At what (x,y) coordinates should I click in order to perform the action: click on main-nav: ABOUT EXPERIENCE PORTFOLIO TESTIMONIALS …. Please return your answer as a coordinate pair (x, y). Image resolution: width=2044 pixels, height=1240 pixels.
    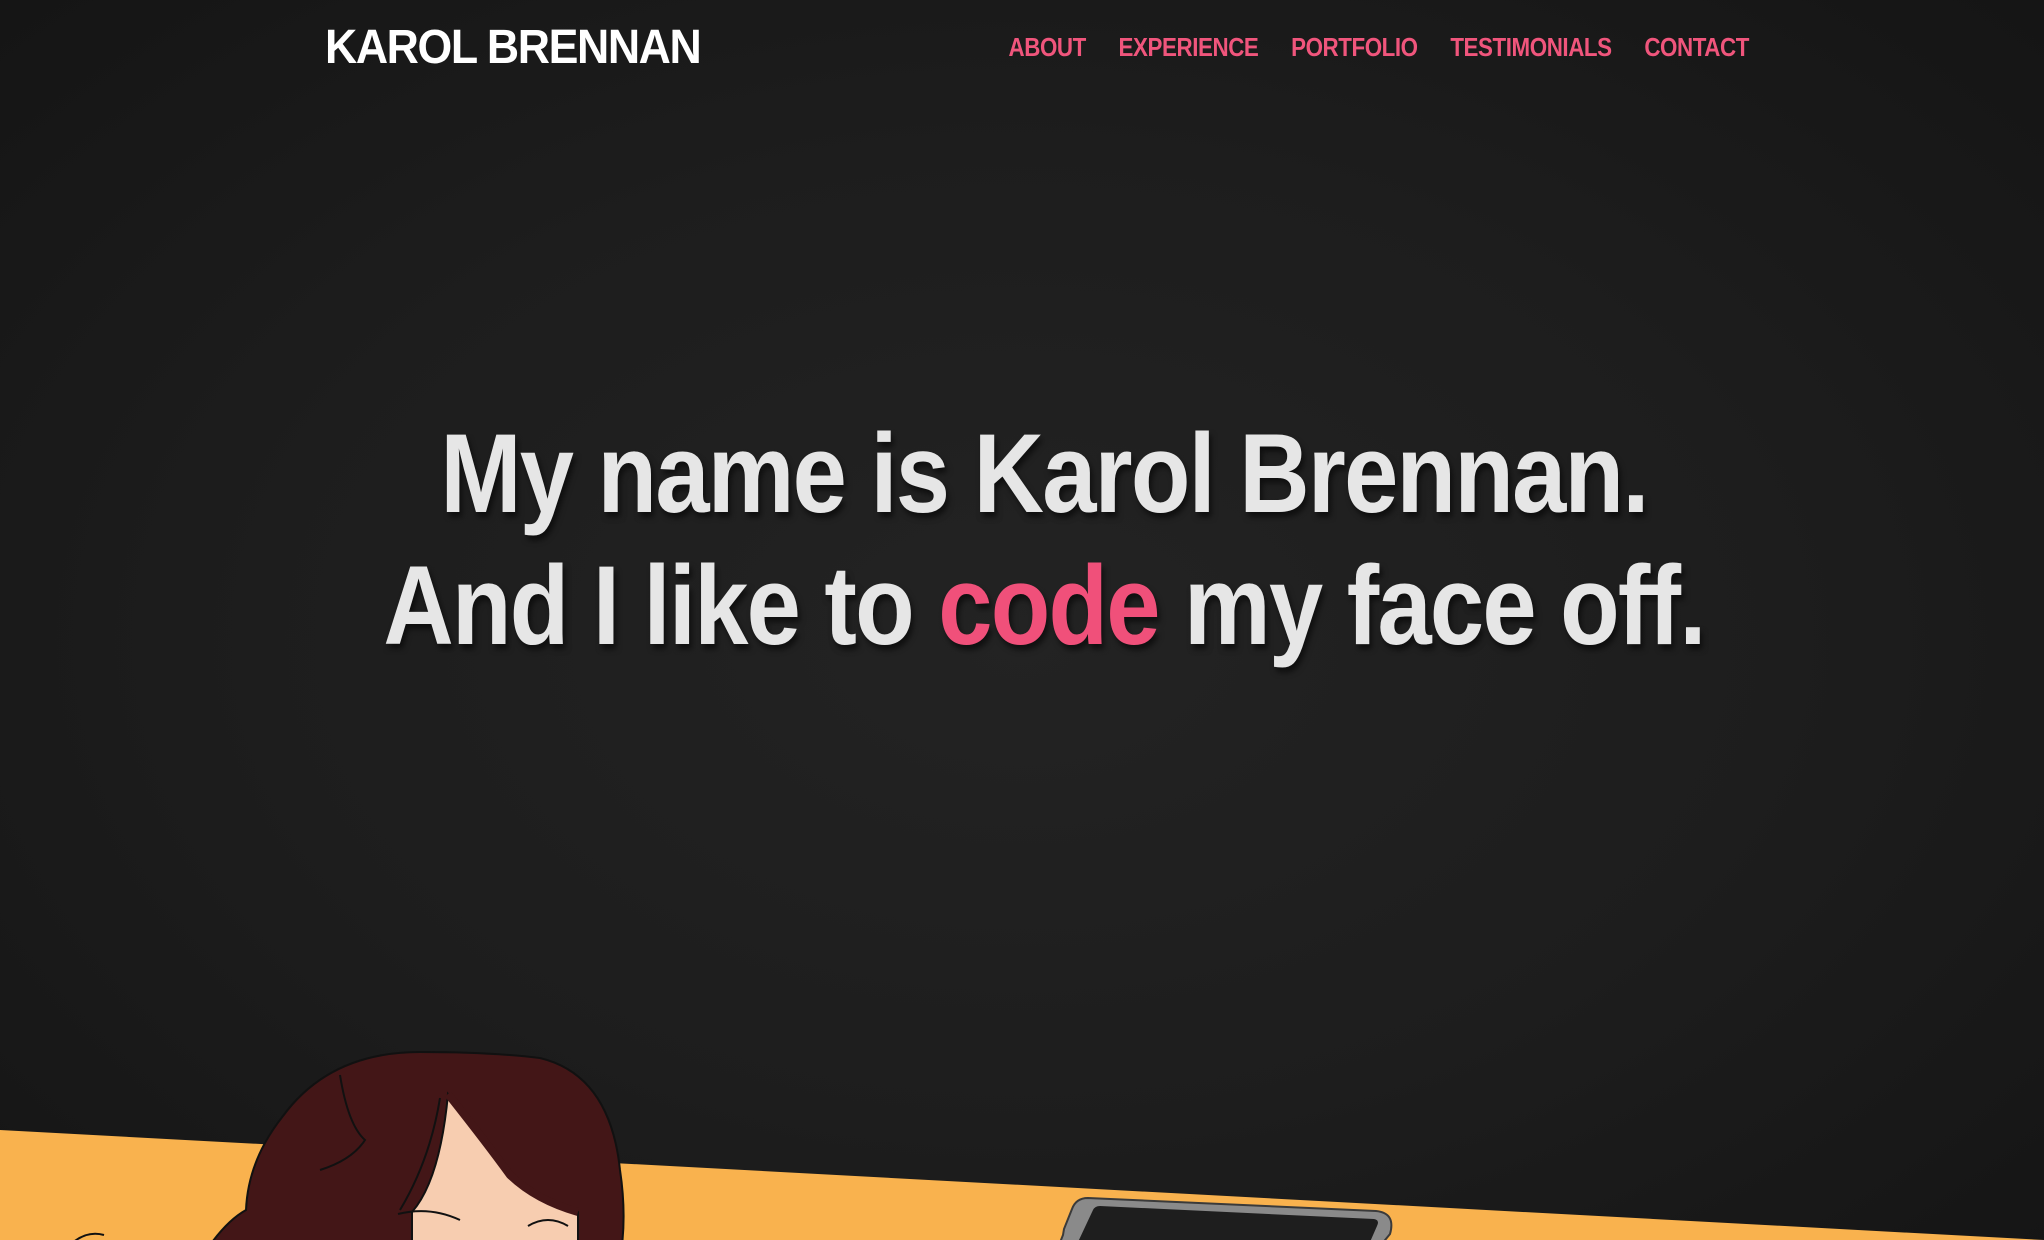
    Looking at the image, I should click on (1363, 47).